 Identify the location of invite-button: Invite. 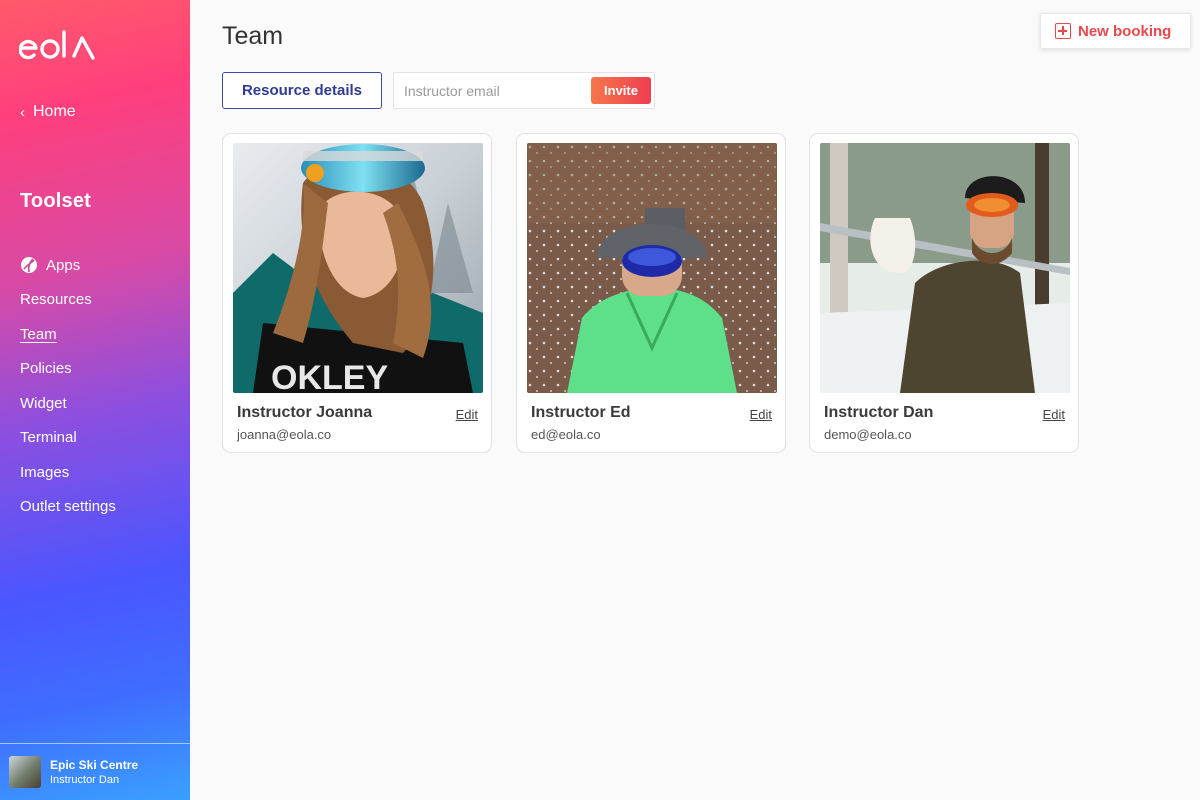
(621, 90).